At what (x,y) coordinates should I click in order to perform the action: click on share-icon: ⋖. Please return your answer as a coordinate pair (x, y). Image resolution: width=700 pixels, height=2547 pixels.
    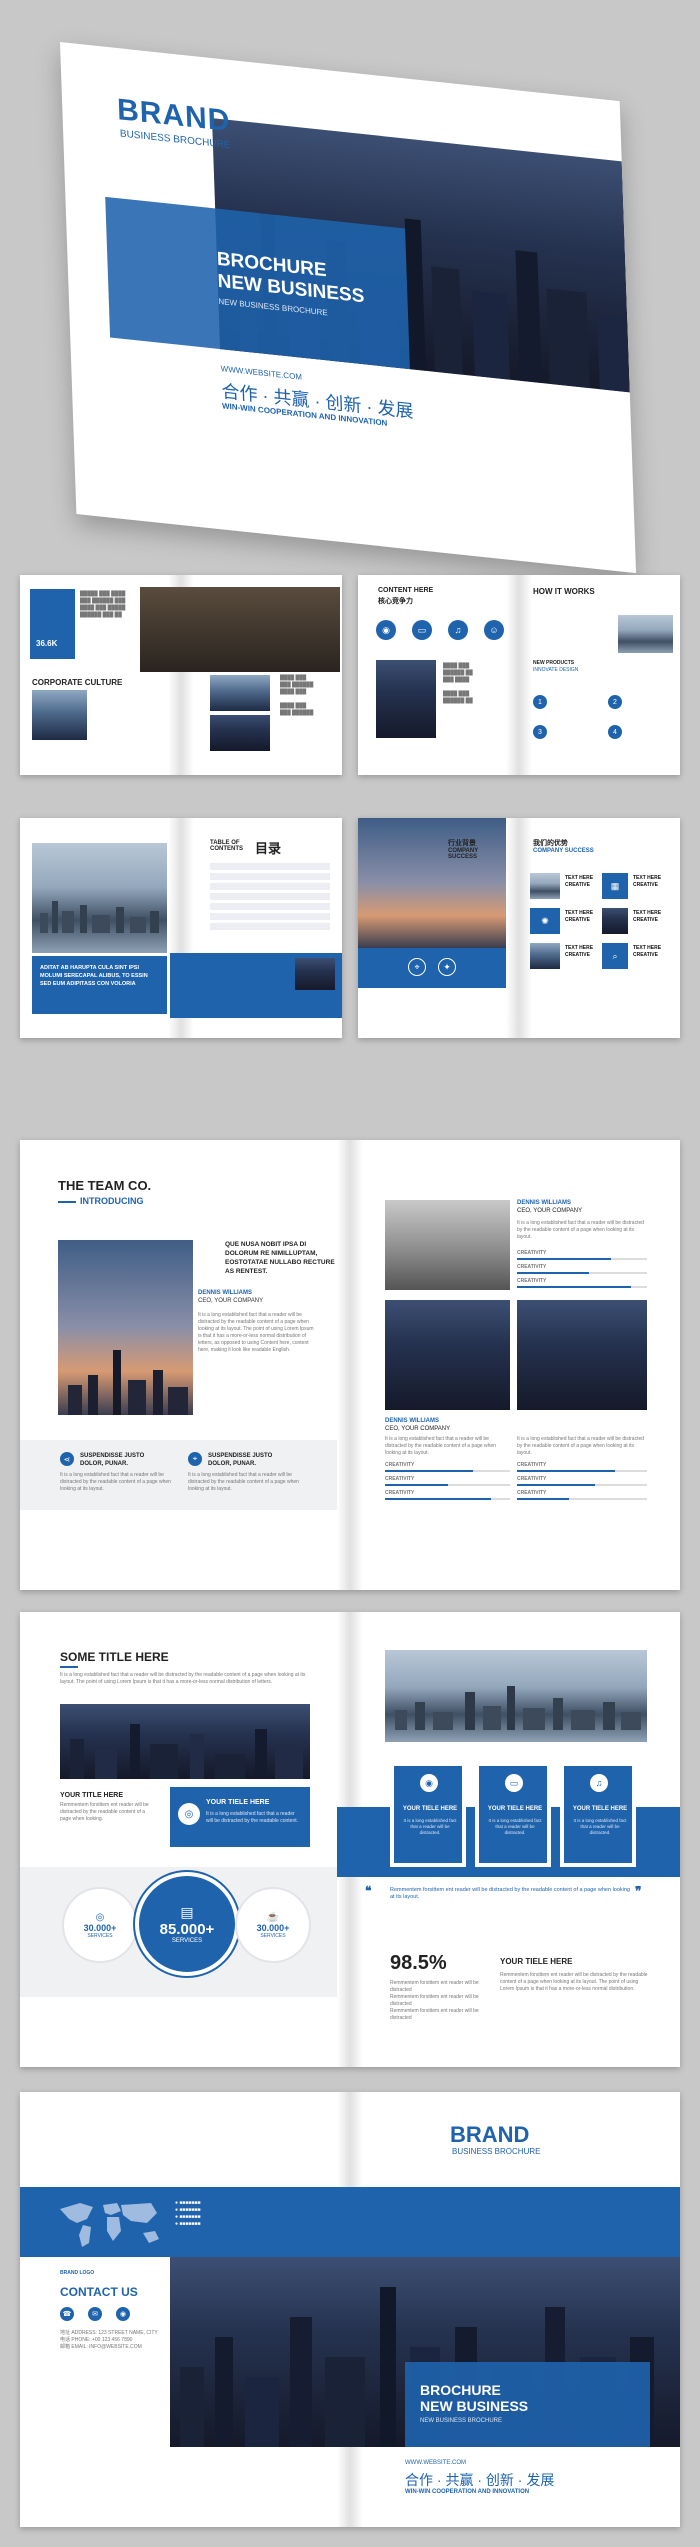
    Looking at the image, I should click on (67, 1459).